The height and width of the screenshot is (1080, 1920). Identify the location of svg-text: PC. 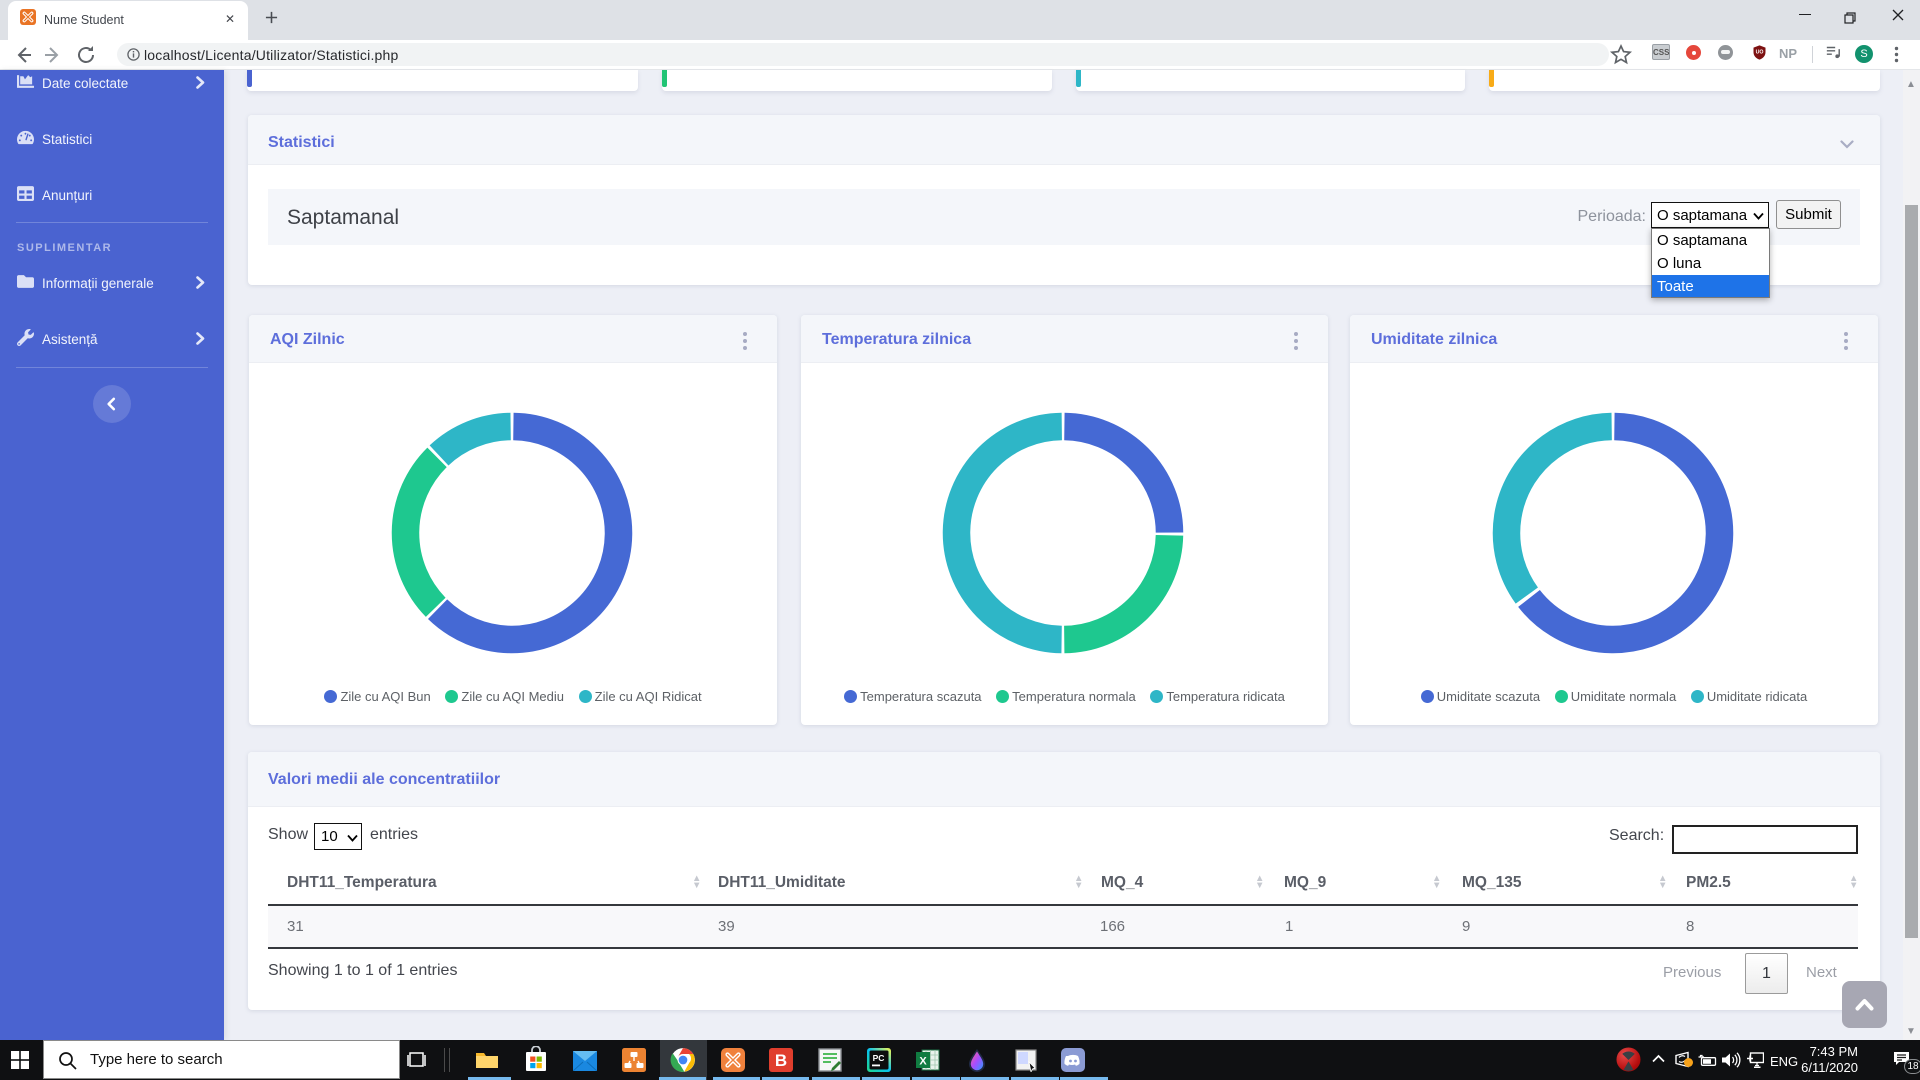
(879, 1058).